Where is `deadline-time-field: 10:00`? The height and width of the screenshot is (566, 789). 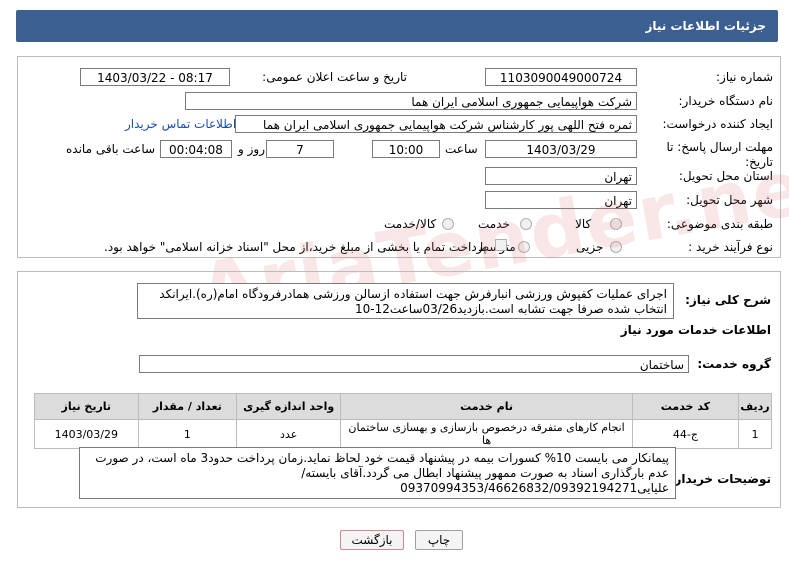
deadline-time-field: 10:00 is located at coordinates (406, 149).